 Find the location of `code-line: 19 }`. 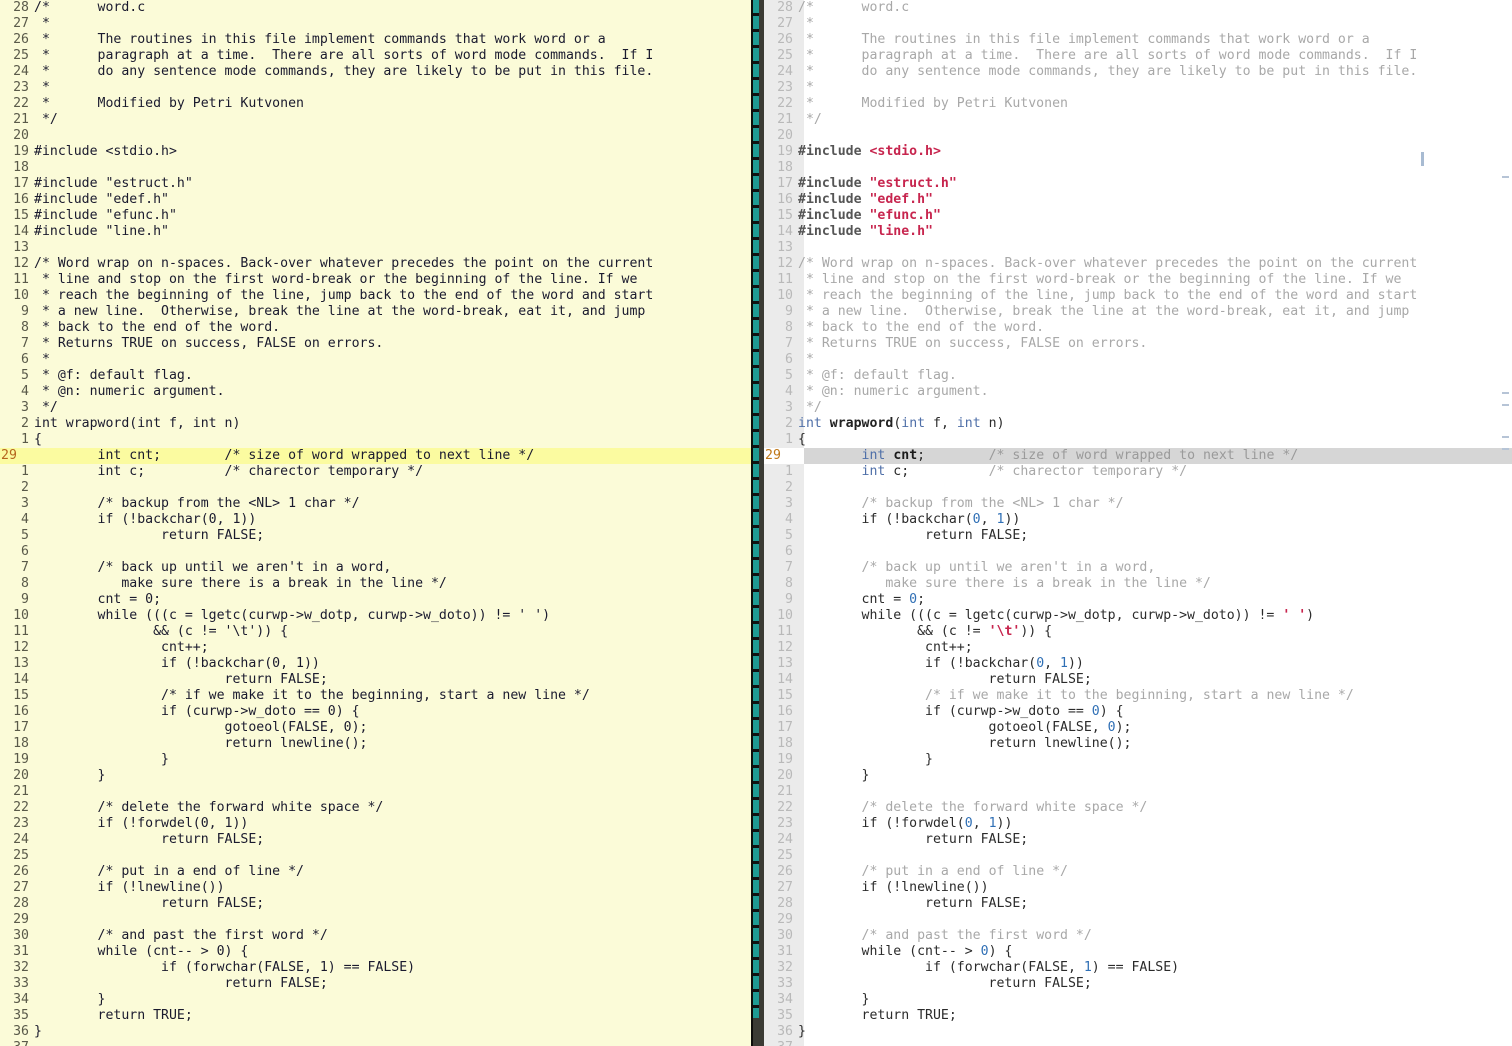

code-line: 19 } is located at coordinates (375, 760).